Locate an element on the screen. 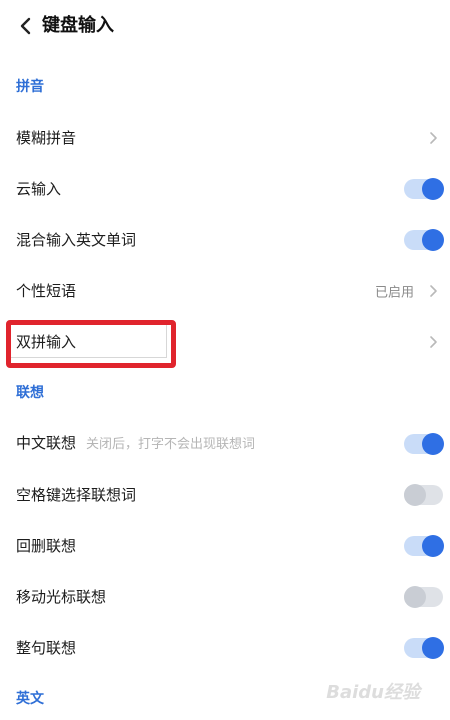  chinese-assoc-toggle is located at coordinates (424, 443).